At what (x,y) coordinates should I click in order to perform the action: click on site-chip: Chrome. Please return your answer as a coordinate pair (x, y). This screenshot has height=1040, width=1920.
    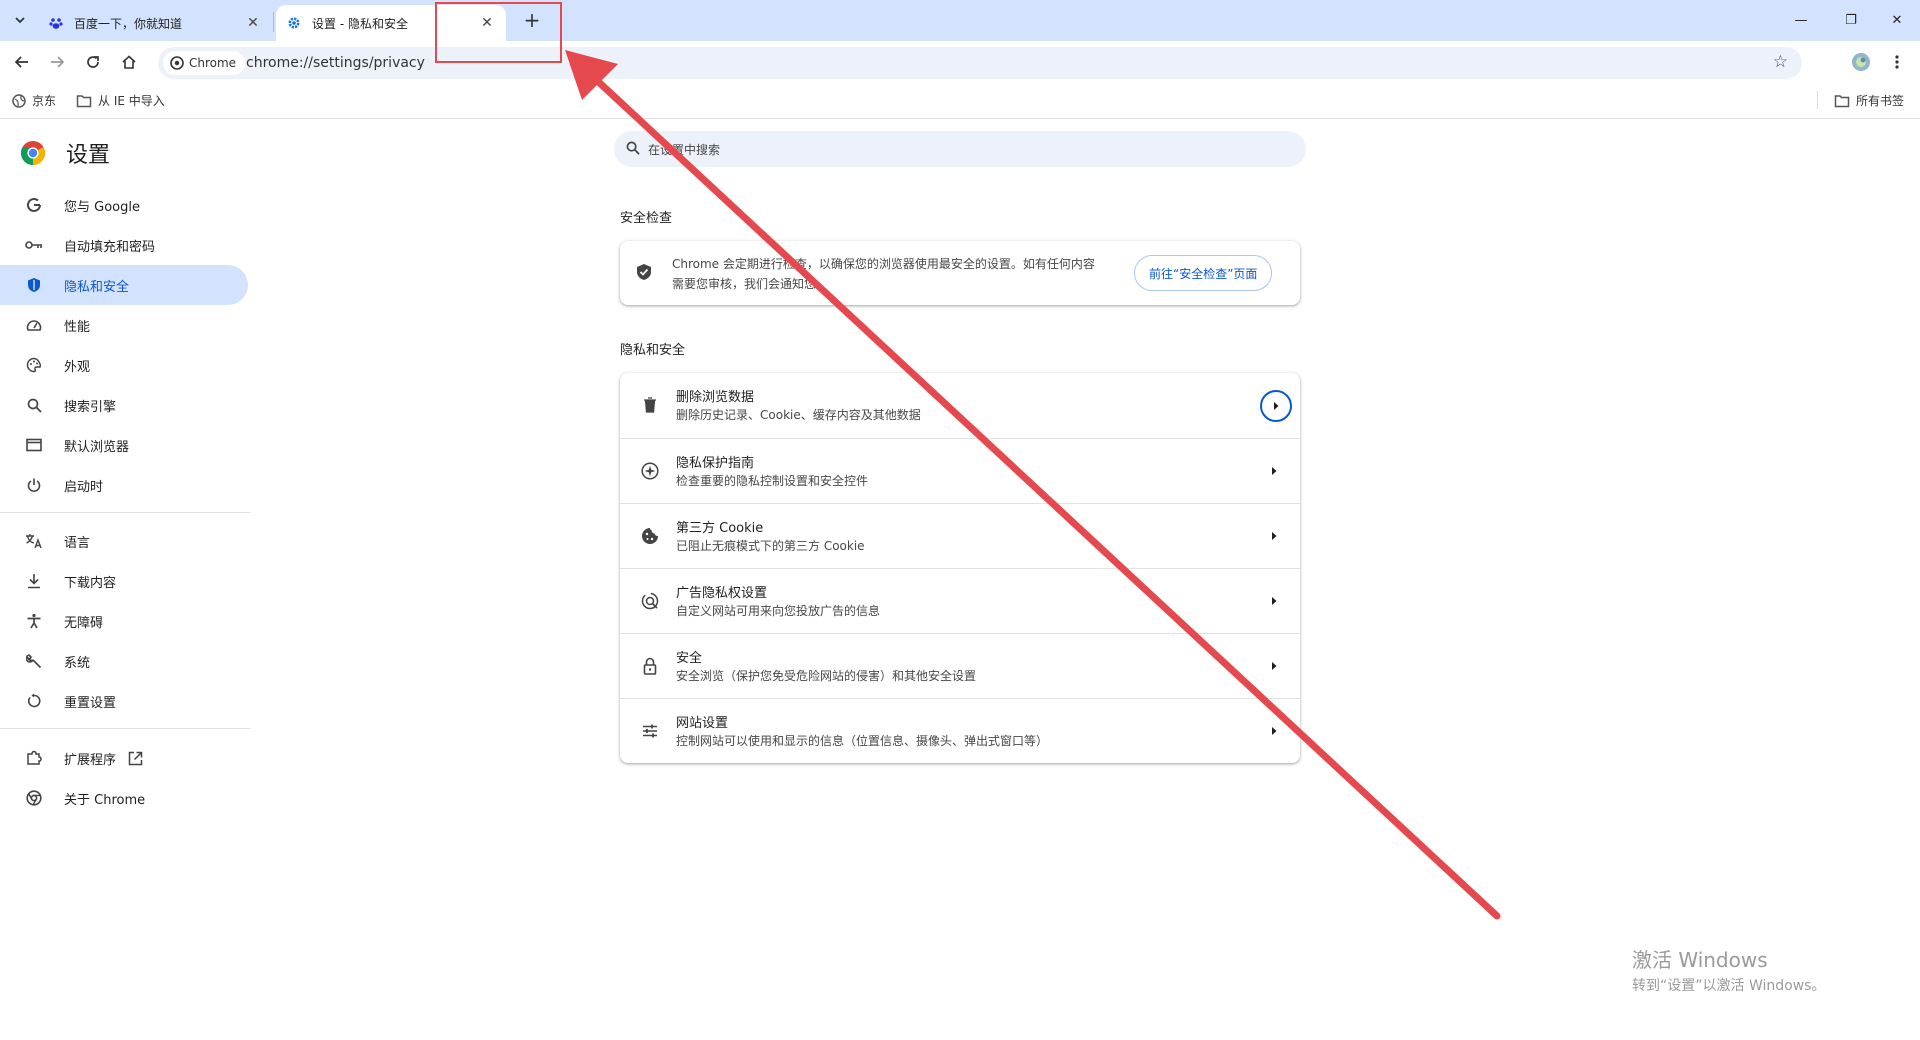
    Looking at the image, I should click on (204, 63).